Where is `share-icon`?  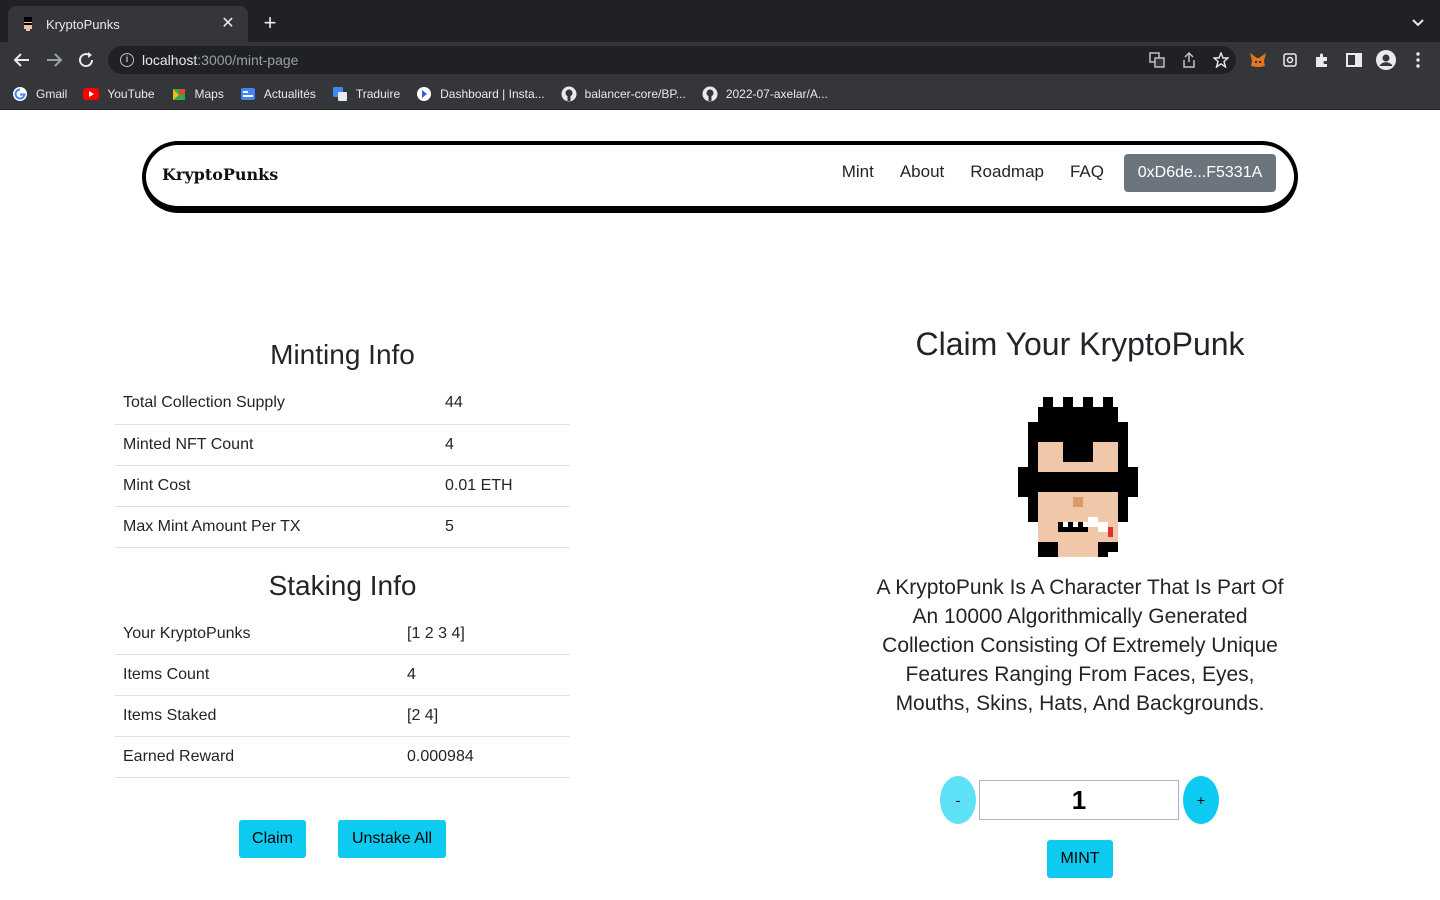
share-icon is located at coordinates (1189, 60).